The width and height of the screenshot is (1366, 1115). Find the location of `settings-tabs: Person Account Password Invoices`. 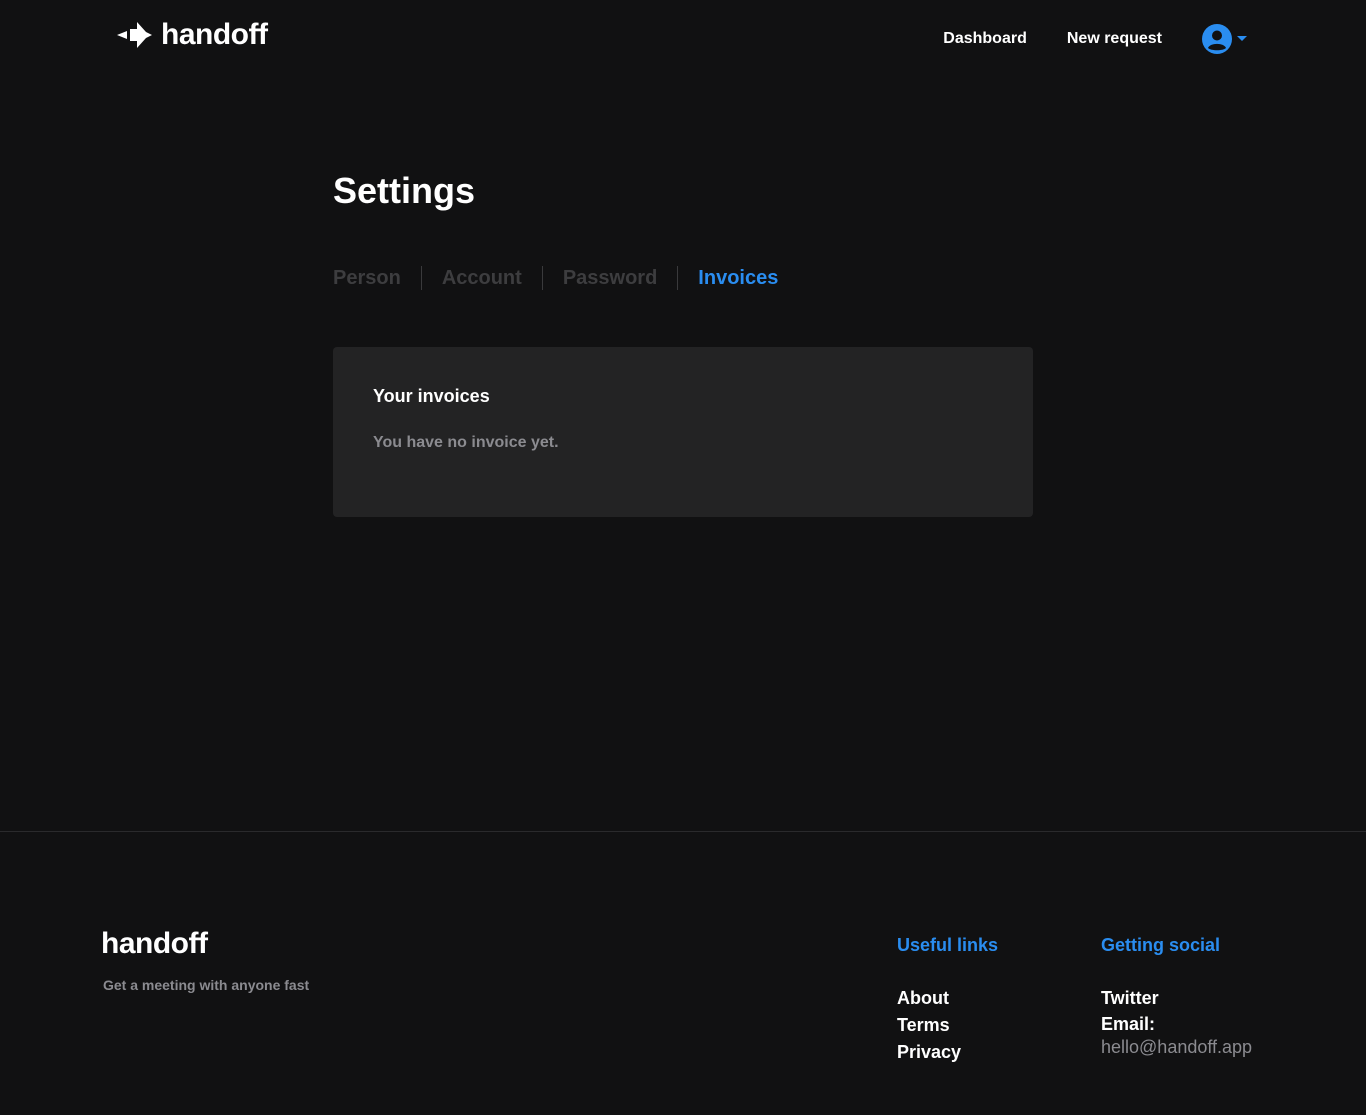

settings-tabs: Person Account Password Invoices is located at coordinates (683, 278).